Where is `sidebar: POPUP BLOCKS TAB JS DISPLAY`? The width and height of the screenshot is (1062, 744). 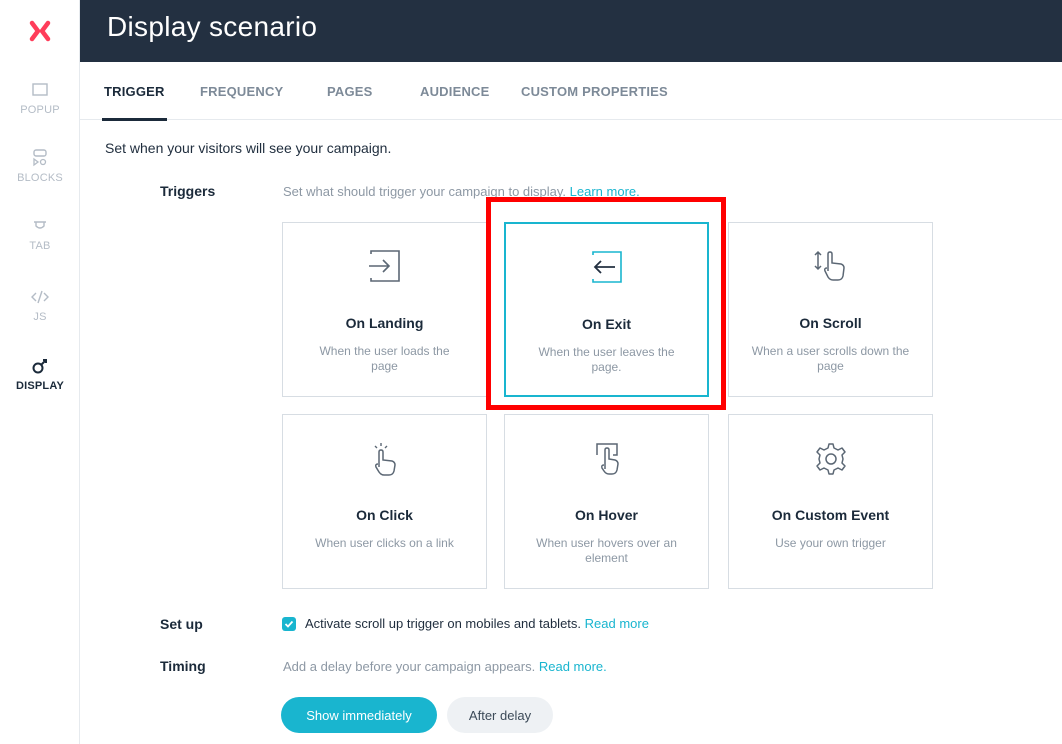
sidebar: POPUP BLOCKS TAB JS DISPLAY is located at coordinates (40, 372).